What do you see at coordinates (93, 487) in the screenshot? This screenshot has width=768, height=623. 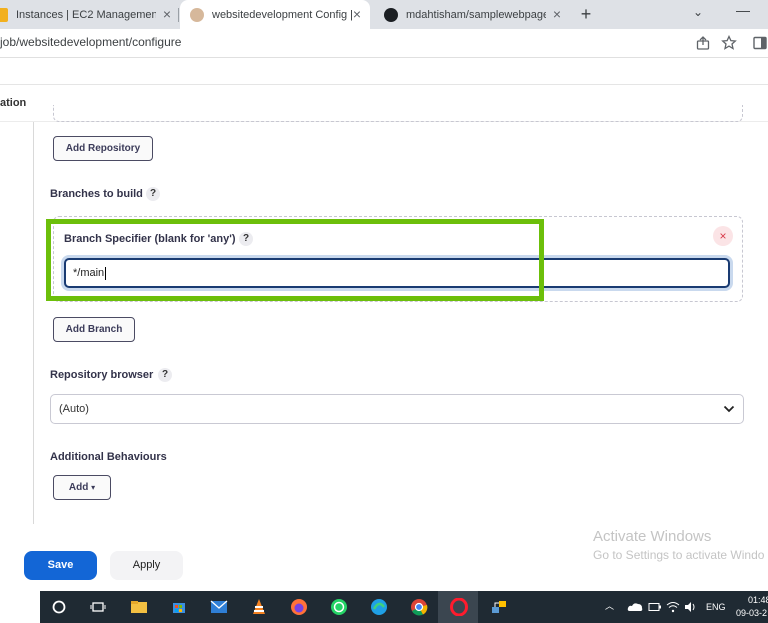 I see `caret-down-icon: ▾` at bounding box center [93, 487].